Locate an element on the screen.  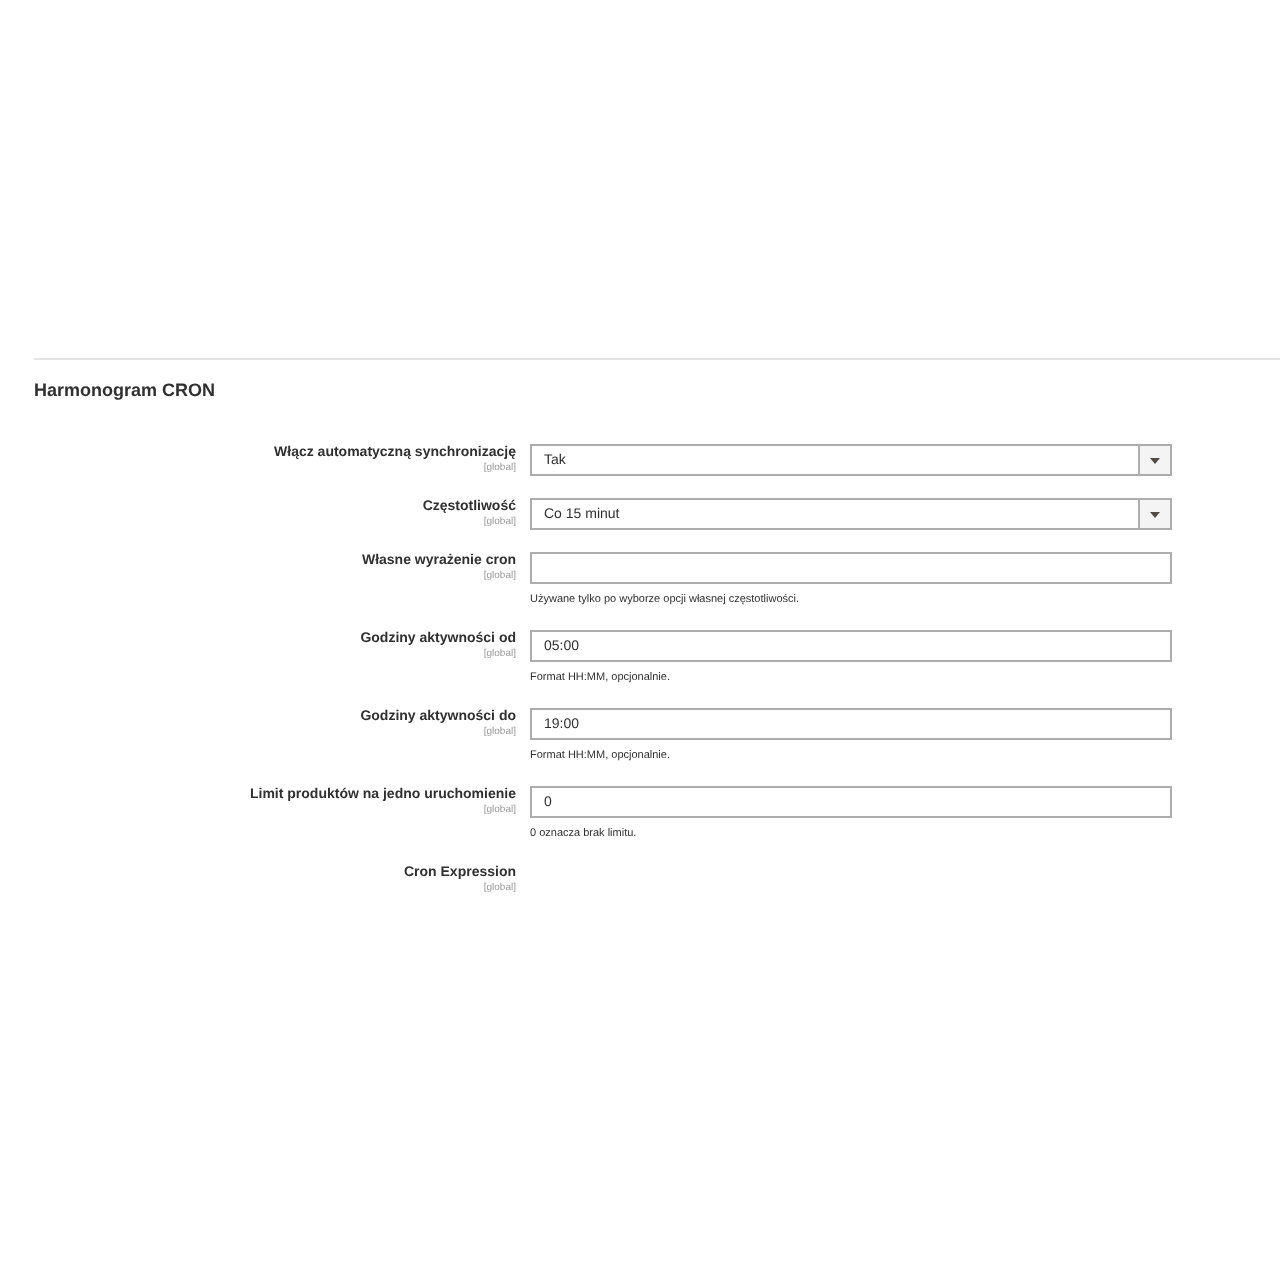
input-field is located at coordinates (851, 568).